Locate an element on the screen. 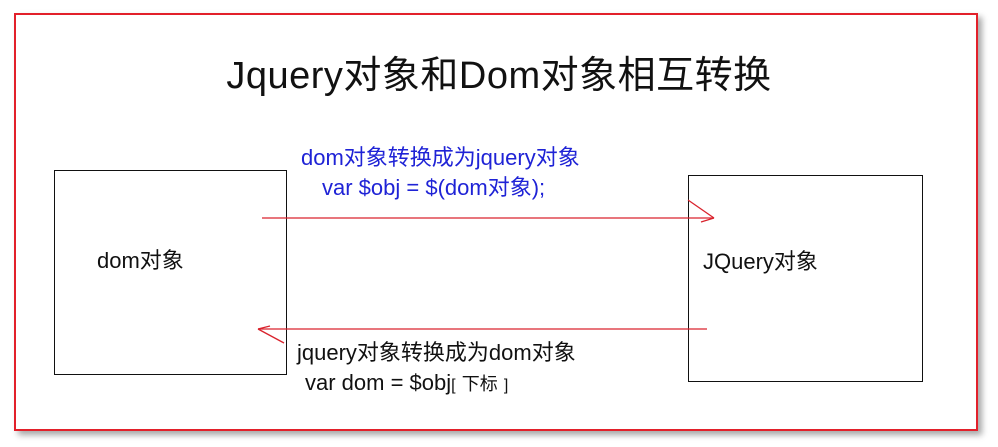  index-label: 下标 is located at coordinates (479, 384).